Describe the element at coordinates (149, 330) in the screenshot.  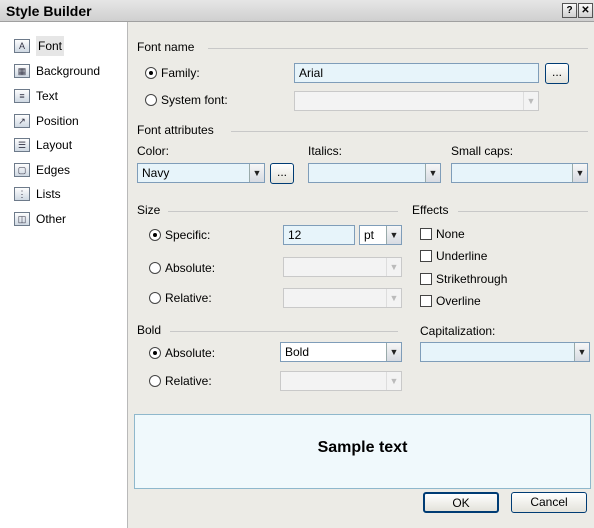
I see `bold-group-label: Bold` at that location.